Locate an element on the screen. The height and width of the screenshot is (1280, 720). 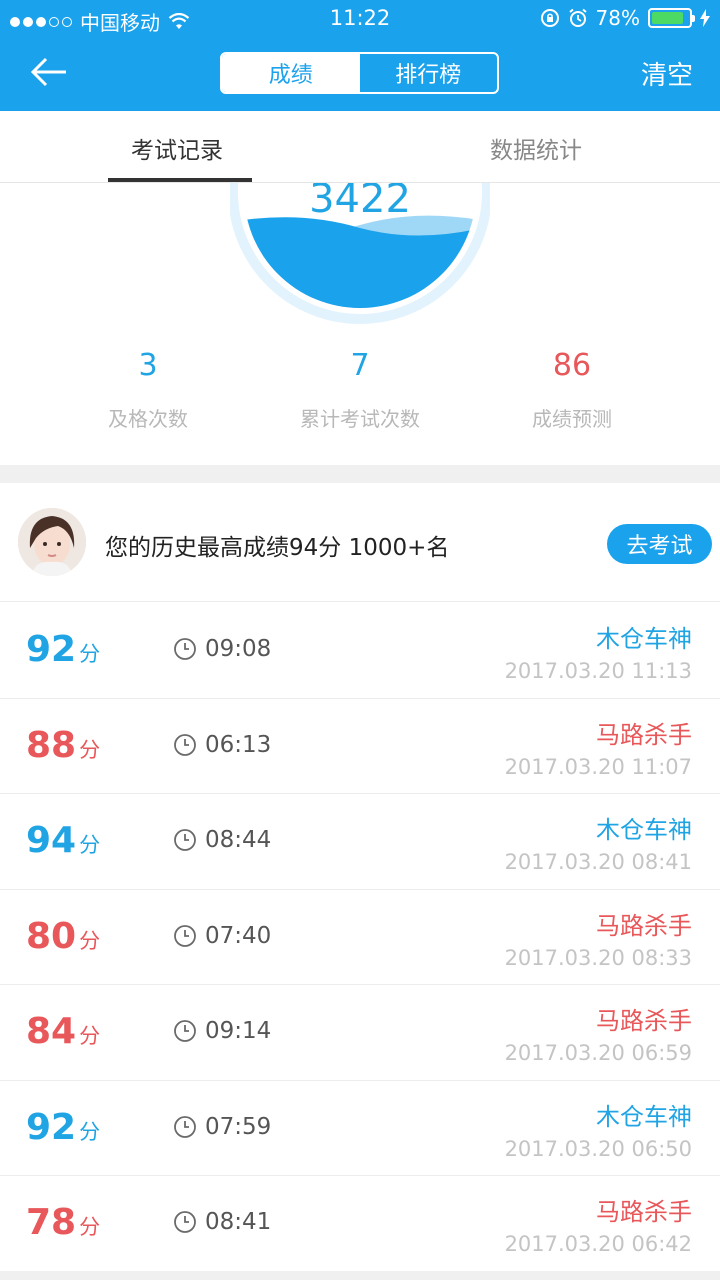
record-duration: 09:08 is located at coordinates (222, 649).